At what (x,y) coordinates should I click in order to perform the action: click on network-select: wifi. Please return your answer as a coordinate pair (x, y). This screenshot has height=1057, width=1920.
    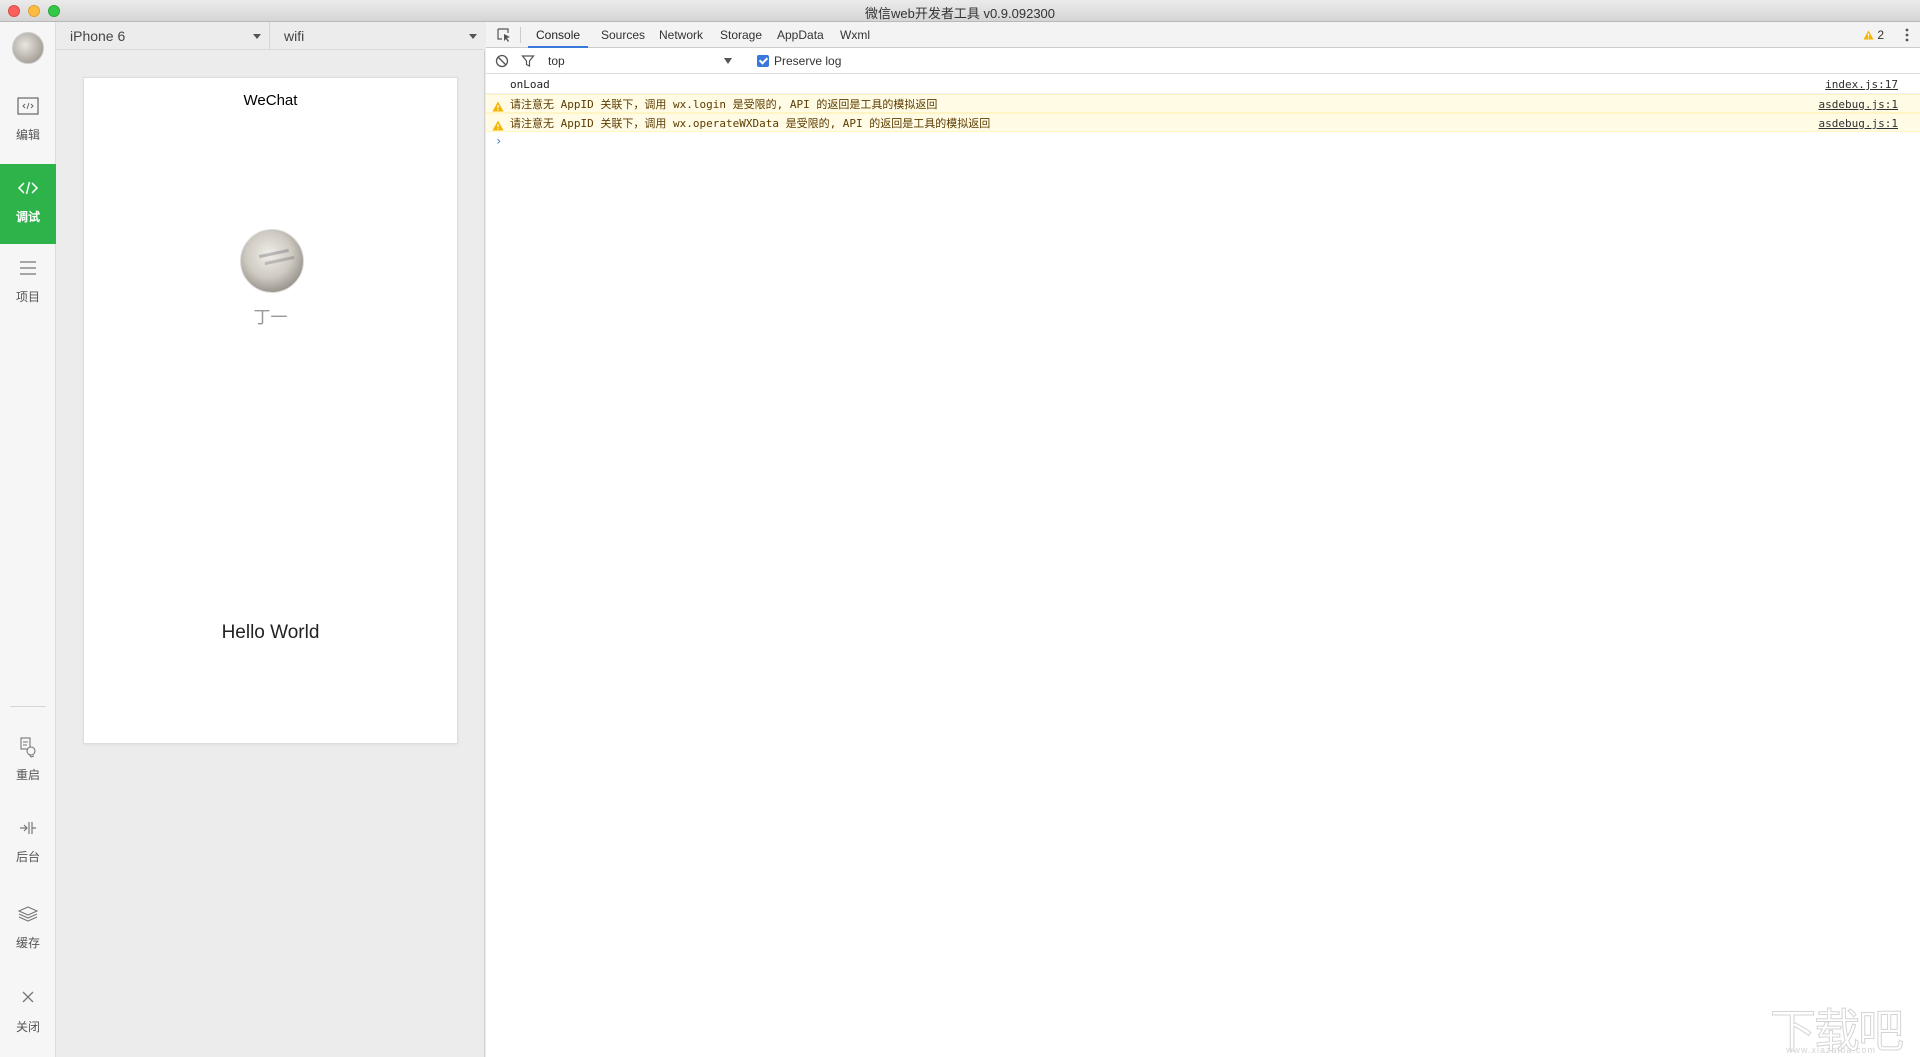
    Looking at the image, I should click on (377, 36).